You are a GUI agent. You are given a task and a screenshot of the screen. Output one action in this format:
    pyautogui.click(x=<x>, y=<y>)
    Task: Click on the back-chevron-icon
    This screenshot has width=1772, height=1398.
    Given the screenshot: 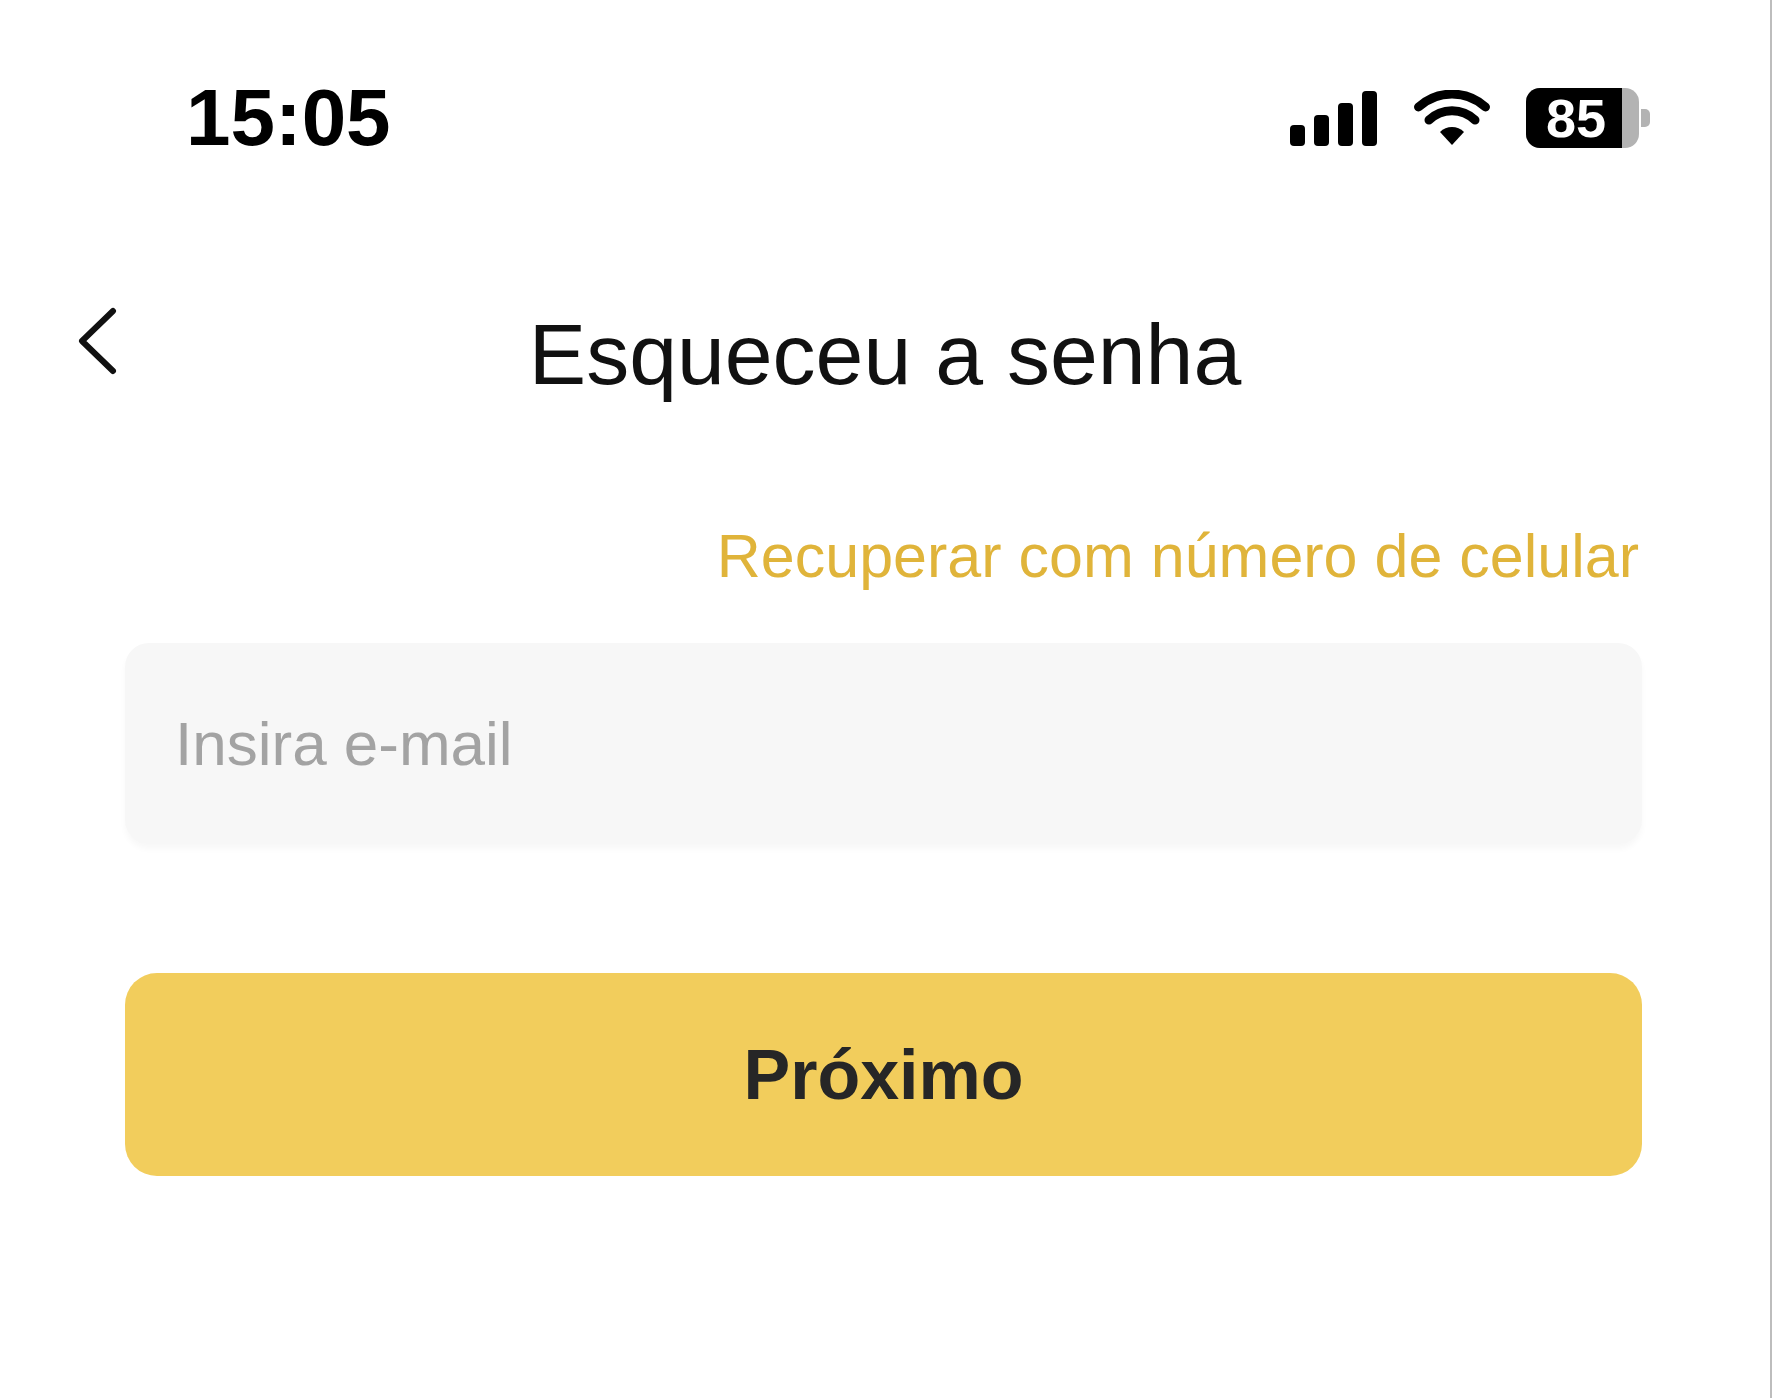 What is the action you would take?
    pyautogui.click(x=97, y=341)
    